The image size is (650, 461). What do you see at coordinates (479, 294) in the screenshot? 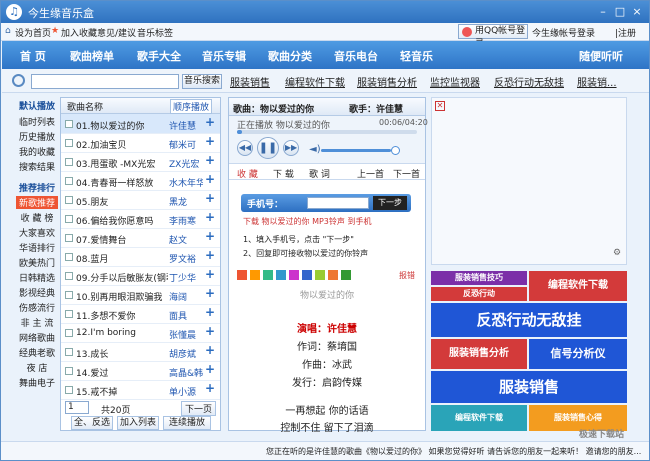
I see `ad-tile: 反恐行动` at bounding box center [479, 294].